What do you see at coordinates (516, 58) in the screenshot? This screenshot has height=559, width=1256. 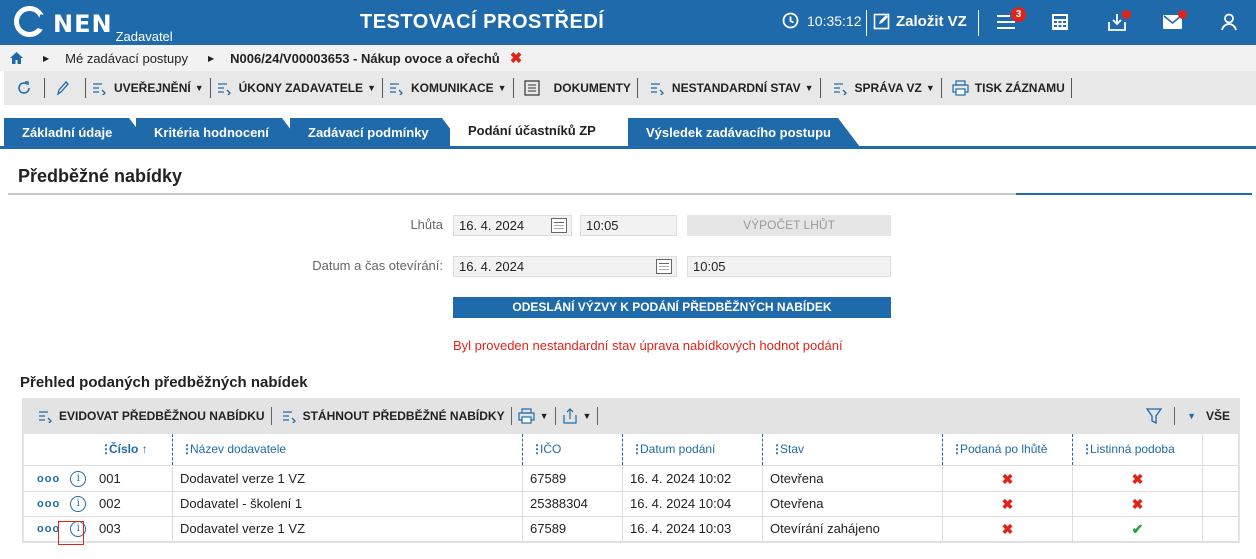 I see `close-icon: ✖` at bounding box center [516, 58].